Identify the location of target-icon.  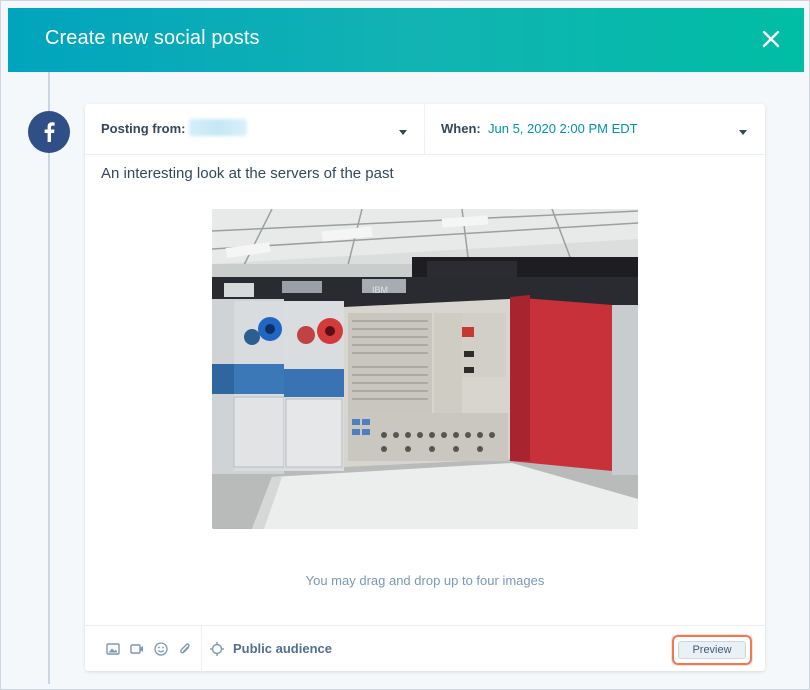
(217, 649).